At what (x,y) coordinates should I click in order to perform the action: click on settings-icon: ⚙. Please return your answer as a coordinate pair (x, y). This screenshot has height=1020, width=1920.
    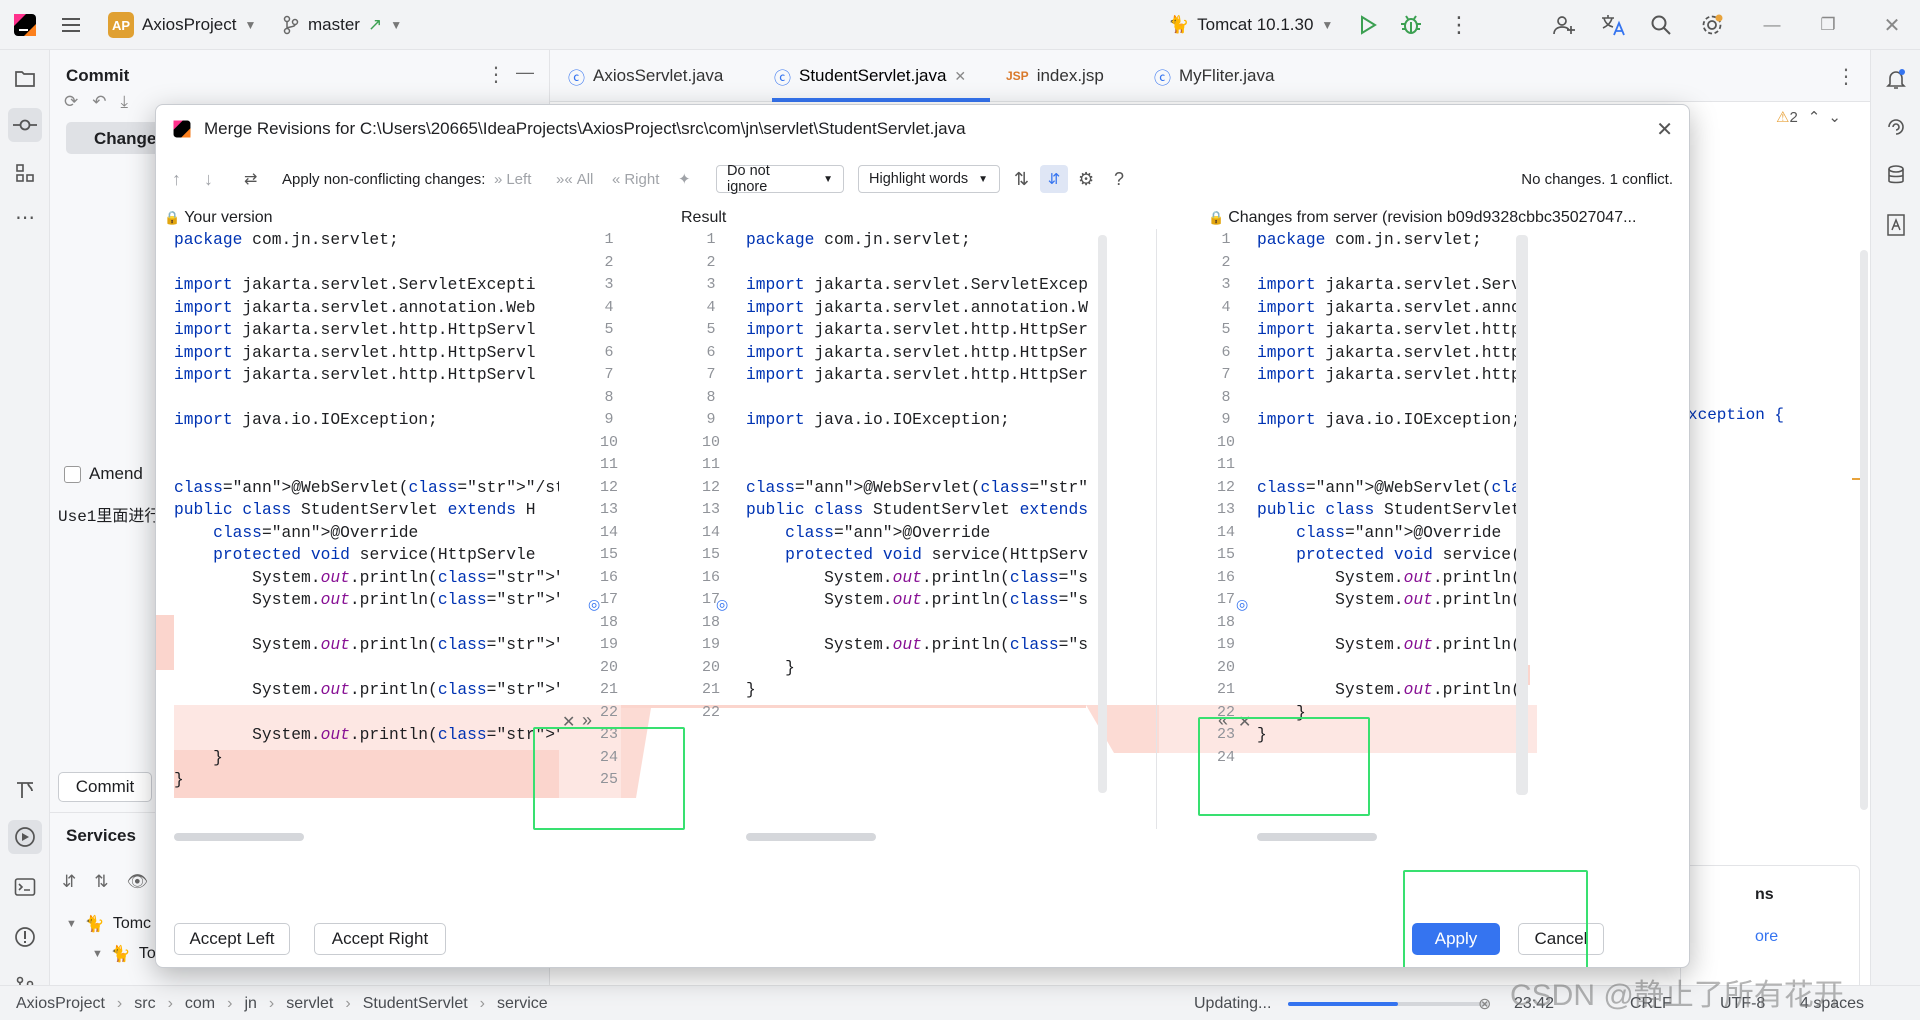
    Looking at the image, I should click on (1086, 179).